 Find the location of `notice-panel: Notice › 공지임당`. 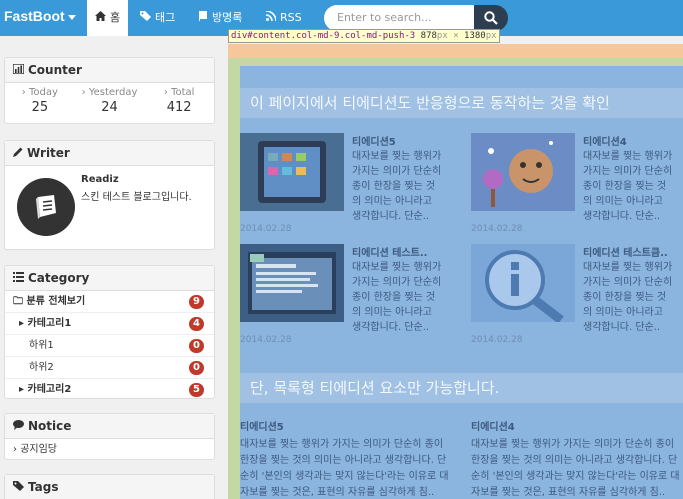

notice-panel: Notice › 공지임당 is located at coordinates (109, 436).